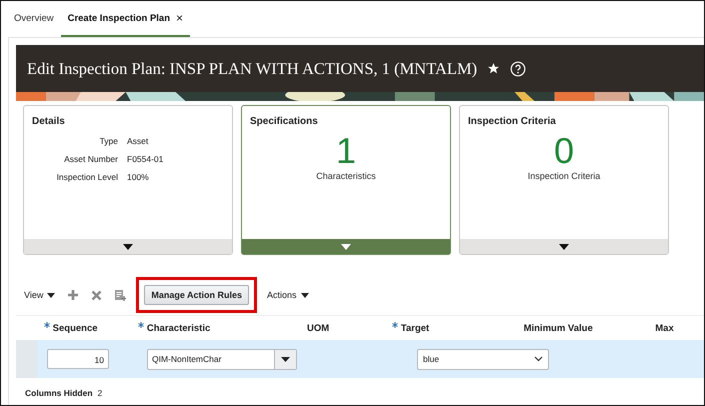 This screenshot has height=406, width=705. I want to click on edit-list-icon, so click(120, 295).